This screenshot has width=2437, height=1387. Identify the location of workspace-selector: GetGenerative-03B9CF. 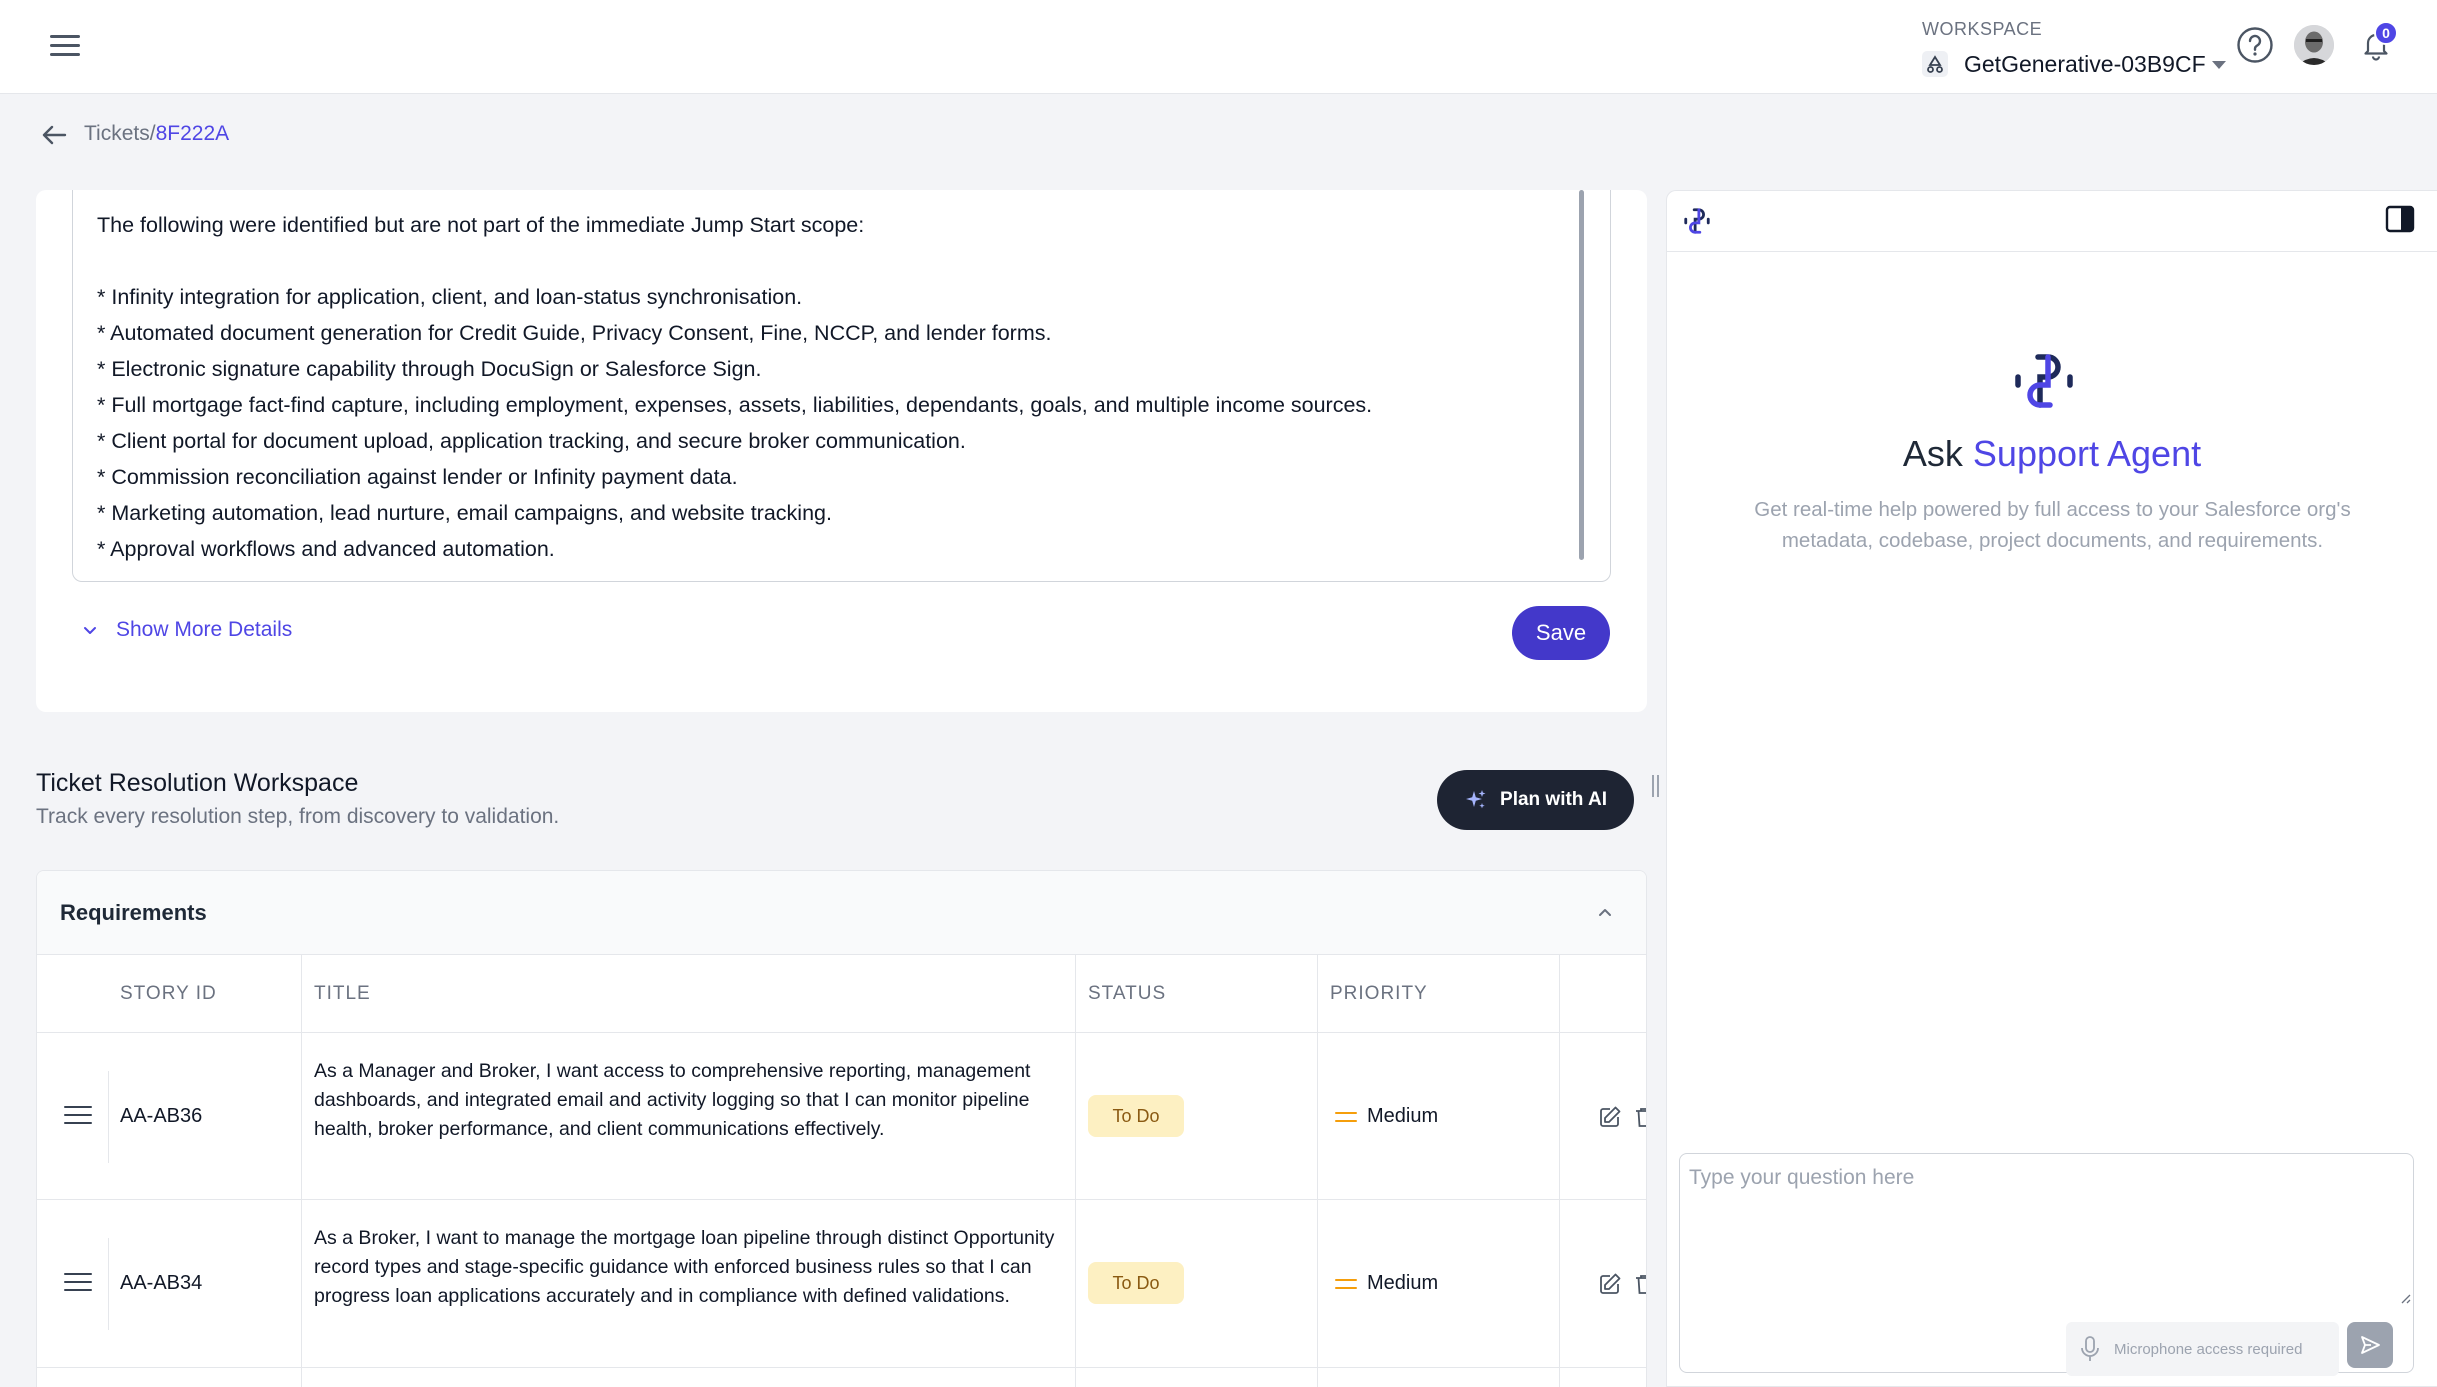
(2074, 64).